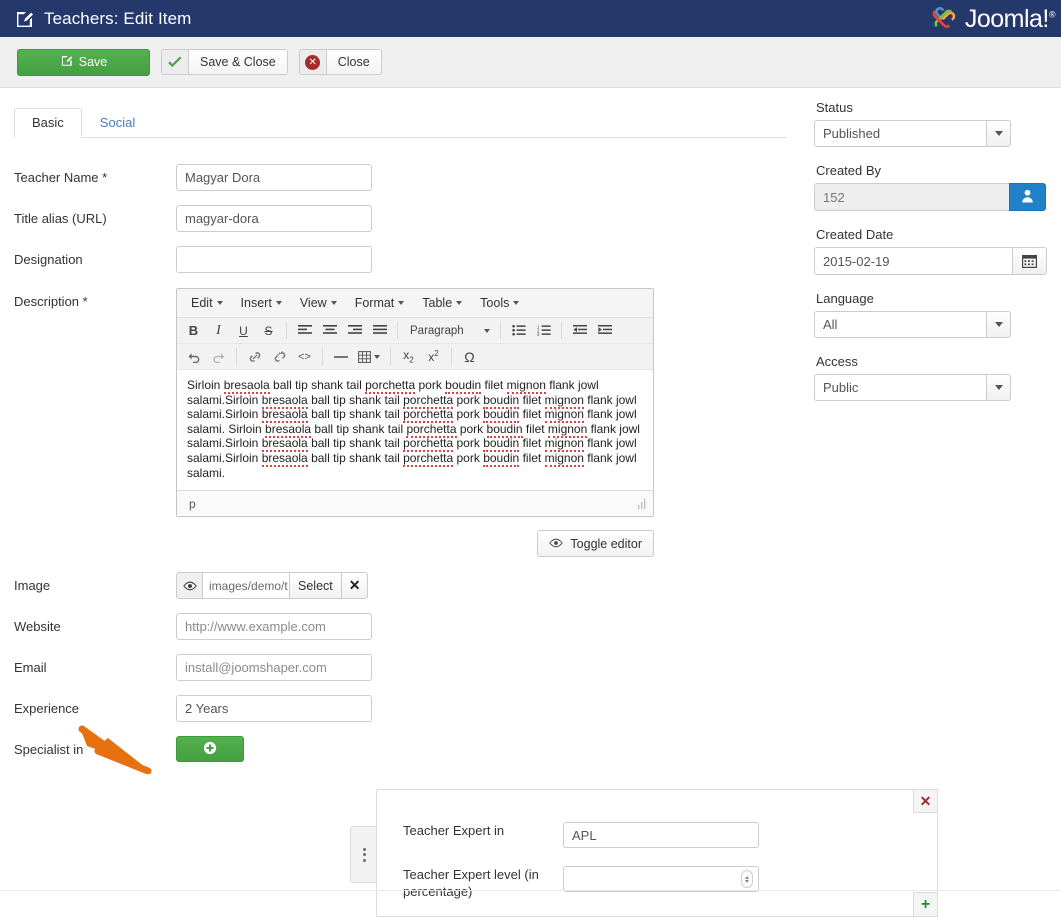  Describe the element at coordinates (193, 331) in the screenshot. I see `bold-icon: B` at that location.